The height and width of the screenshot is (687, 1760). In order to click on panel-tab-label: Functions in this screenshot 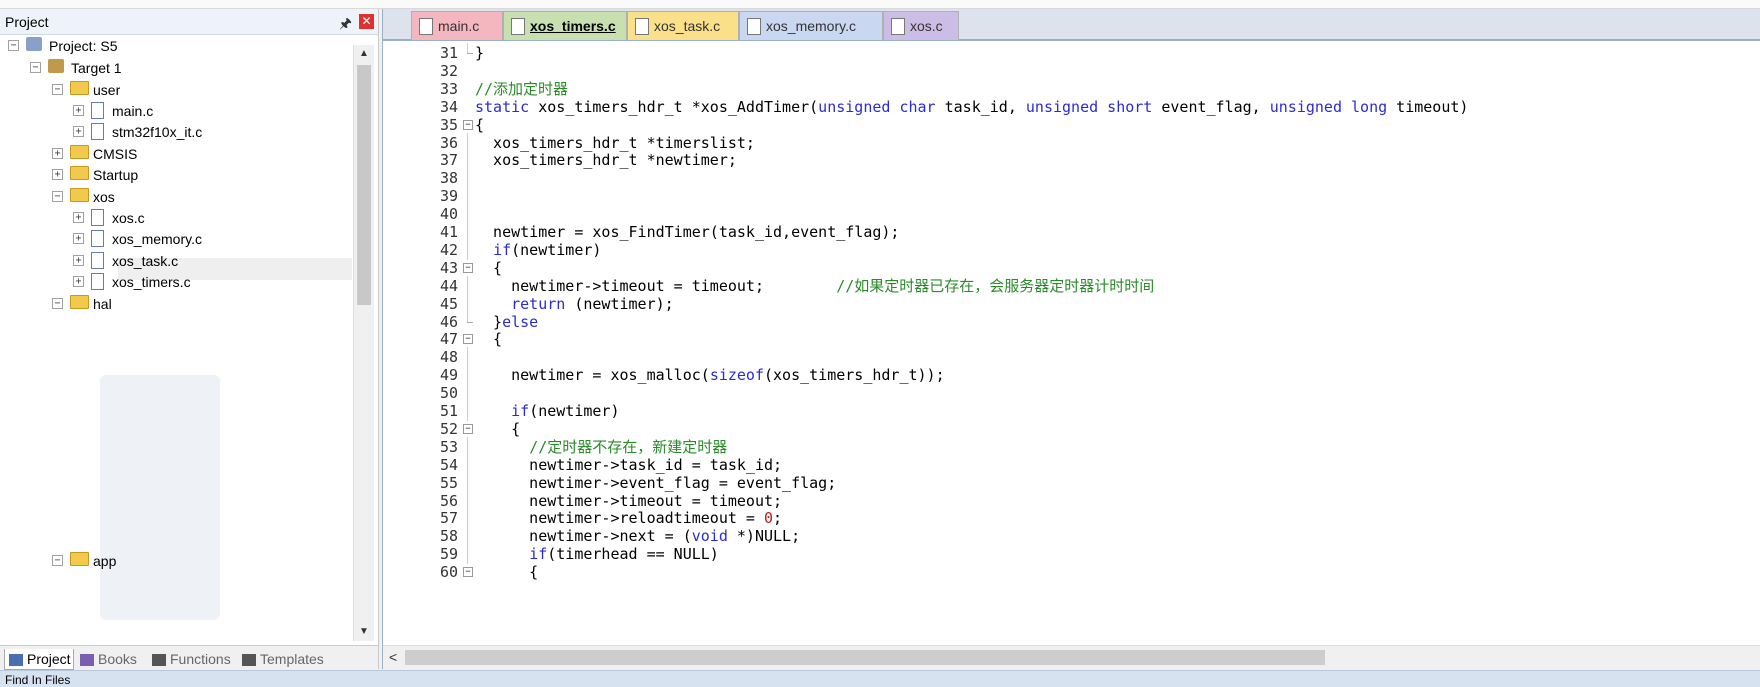, I will do `click(200, 659)`.